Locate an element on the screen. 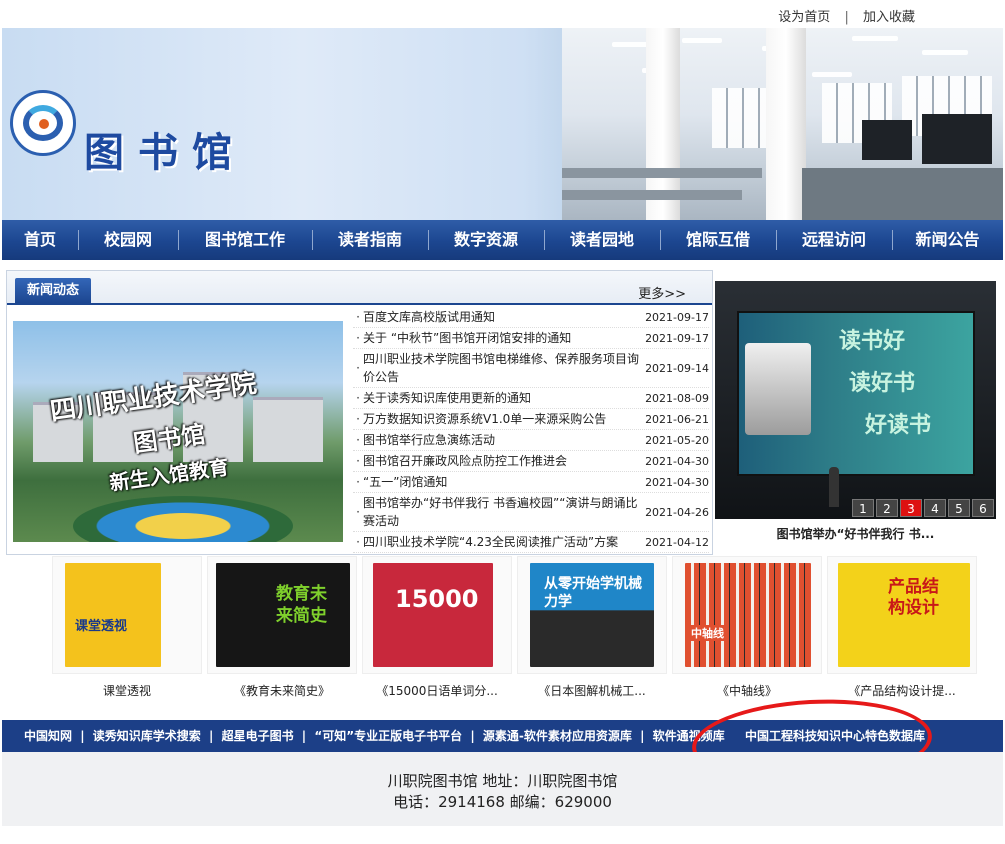  link-chaoxing: 超星电子图书 is located at coordinates (258, 736).